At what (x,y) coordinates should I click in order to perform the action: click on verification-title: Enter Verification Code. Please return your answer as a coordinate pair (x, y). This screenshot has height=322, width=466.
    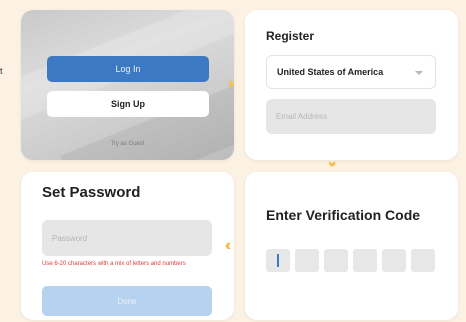
    Looking at the image, I should click on (343, 215).